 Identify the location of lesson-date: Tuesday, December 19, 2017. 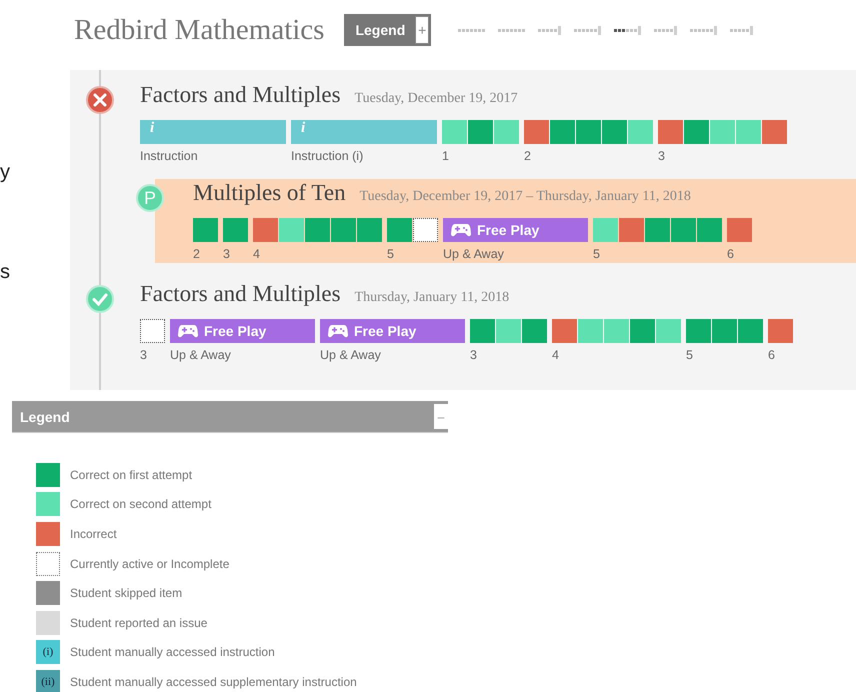
(436, 99).